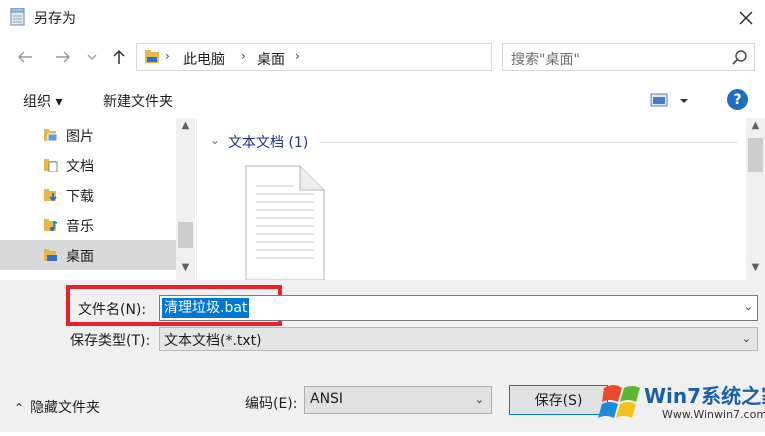 The image size is (765, 436). Describe the element at coordinates (80, 197) in the screenshot. I see `nav-item-label: 下载` at that location.